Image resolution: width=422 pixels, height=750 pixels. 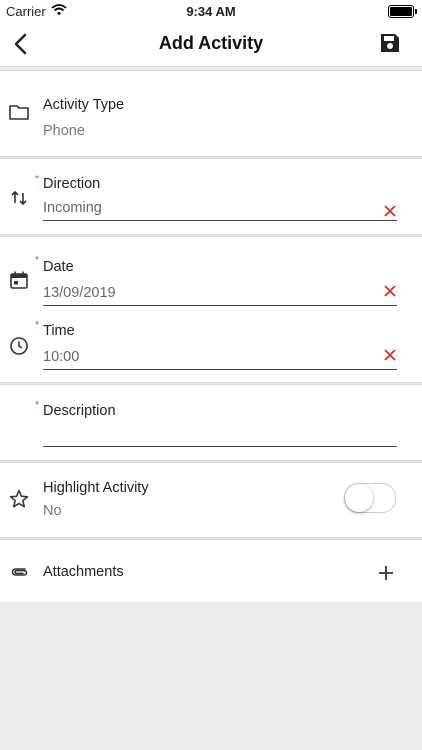 What do you see at coordinates (19, 198) in the screenshot?
I see `swap-vertical-icon` at bounding box center [19, 198].